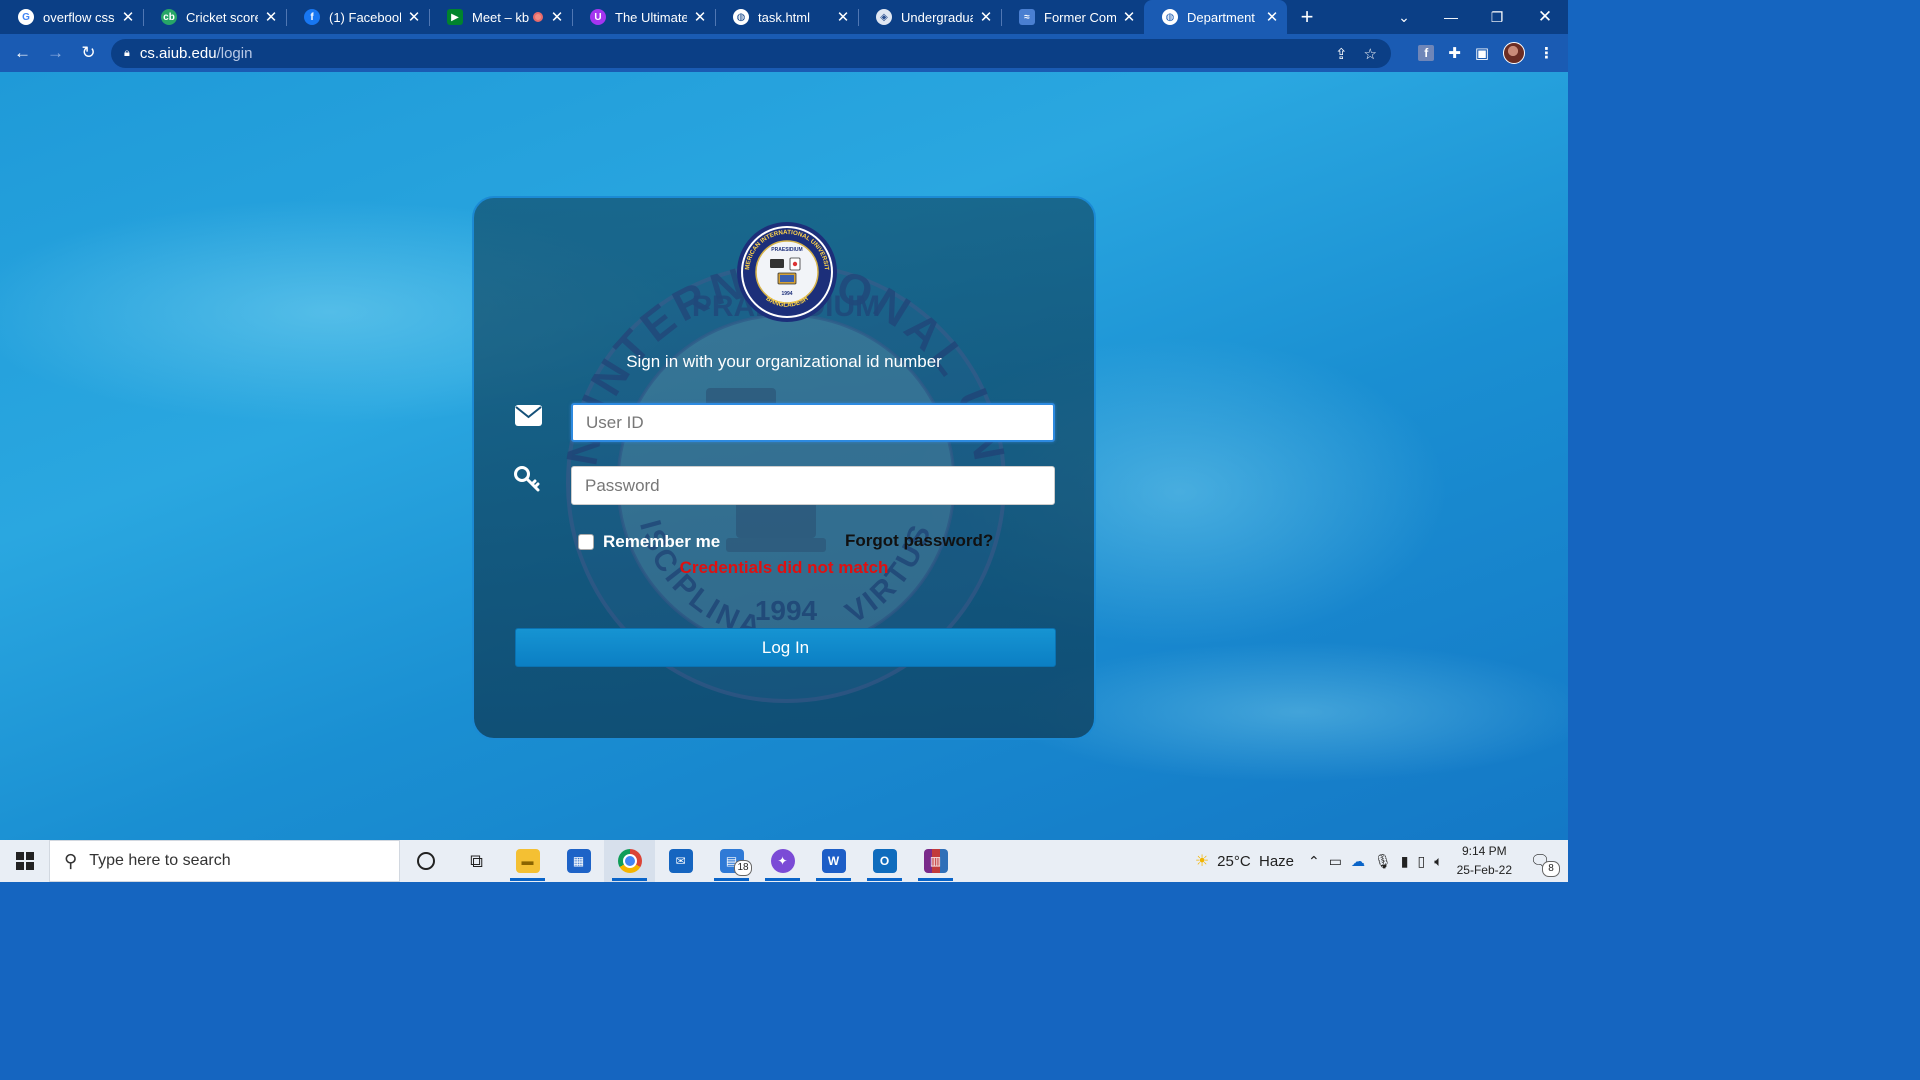  Describe the element at coordinates (1514, 53) in the screenshot. I see `profile-avatar` at that location.